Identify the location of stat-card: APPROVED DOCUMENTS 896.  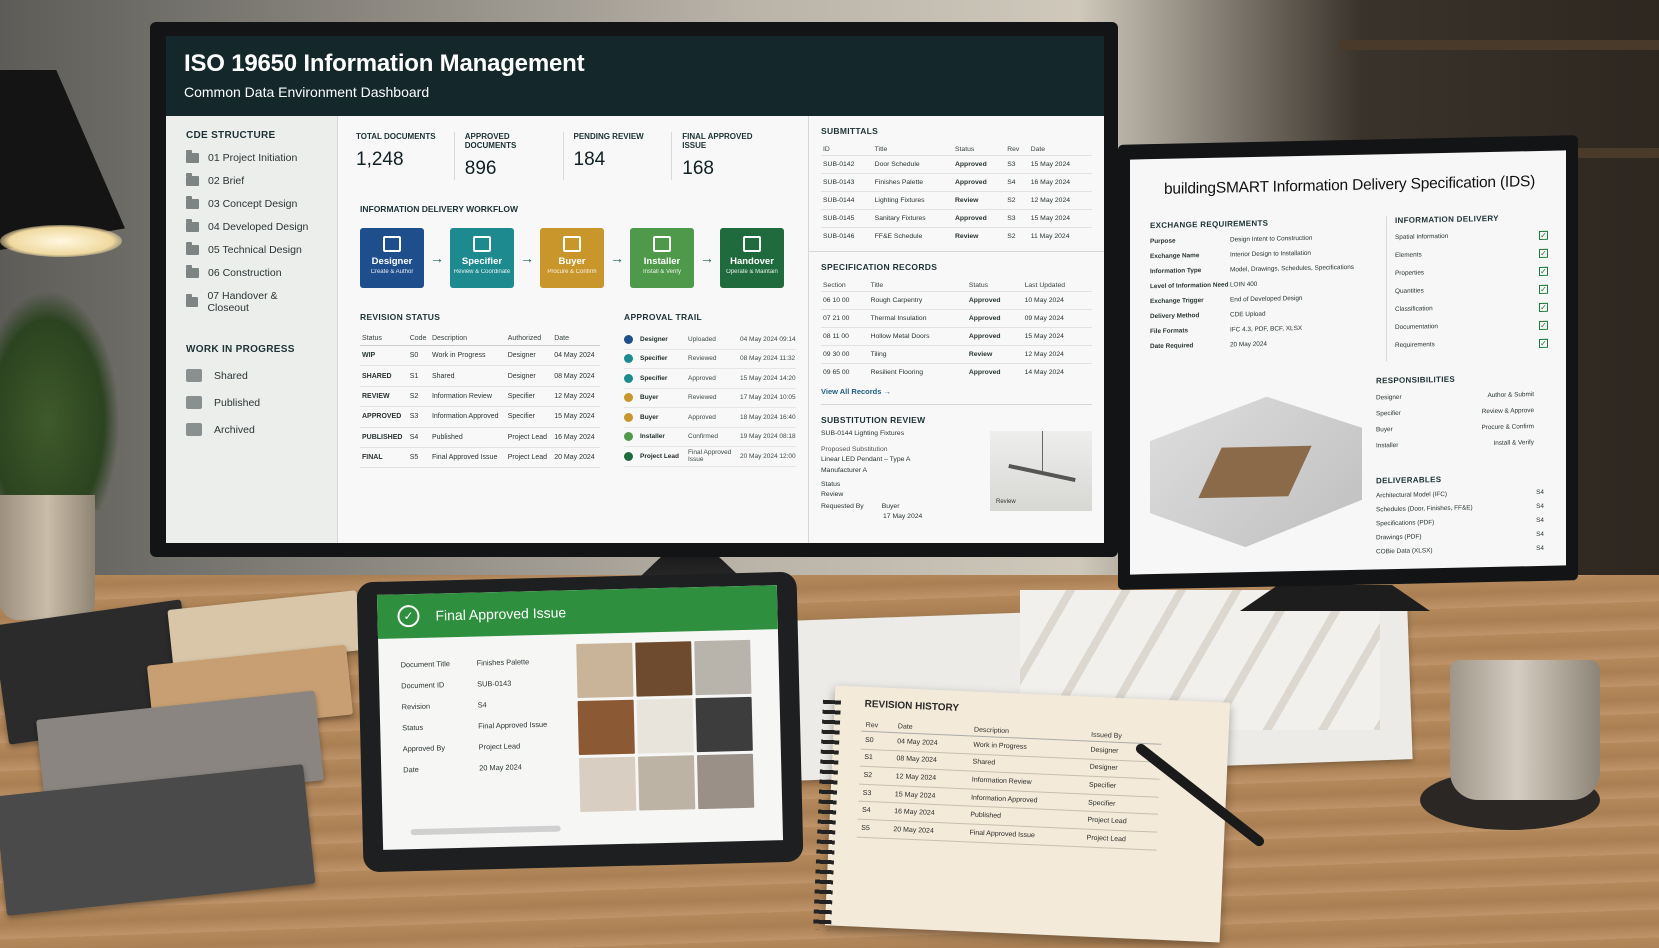
(514, 156).